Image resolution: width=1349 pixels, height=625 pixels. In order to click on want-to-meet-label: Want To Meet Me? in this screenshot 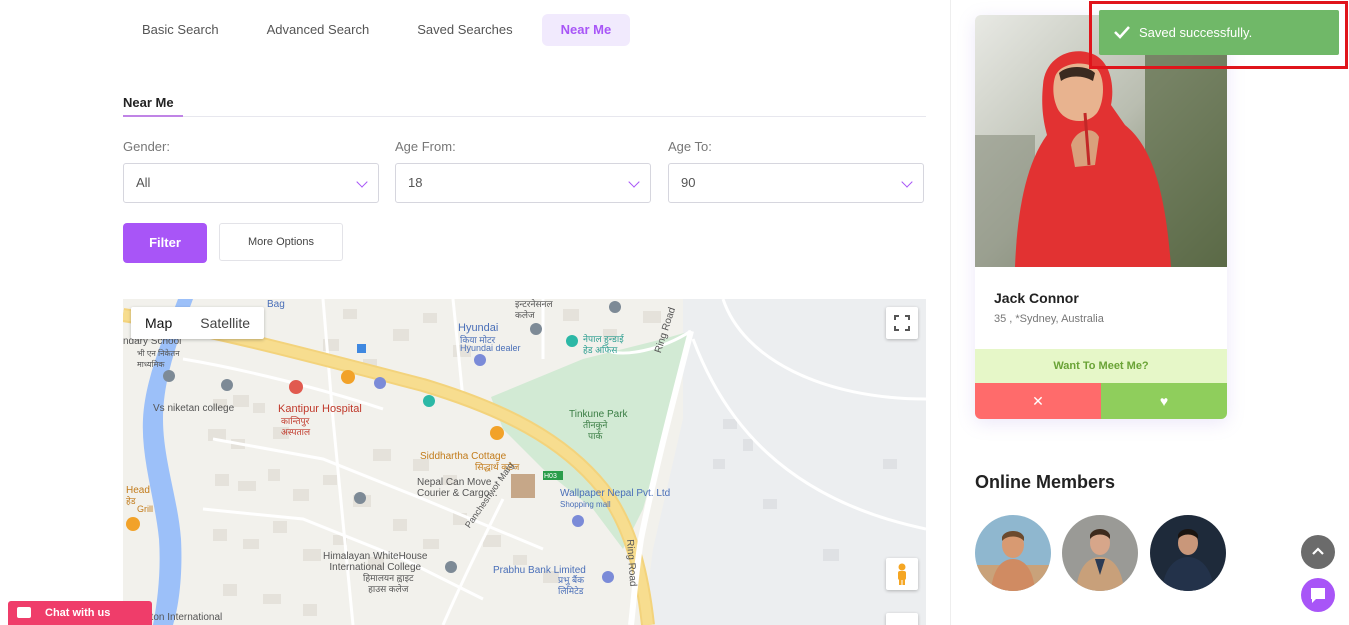, I will do `click(1101, 366)`.